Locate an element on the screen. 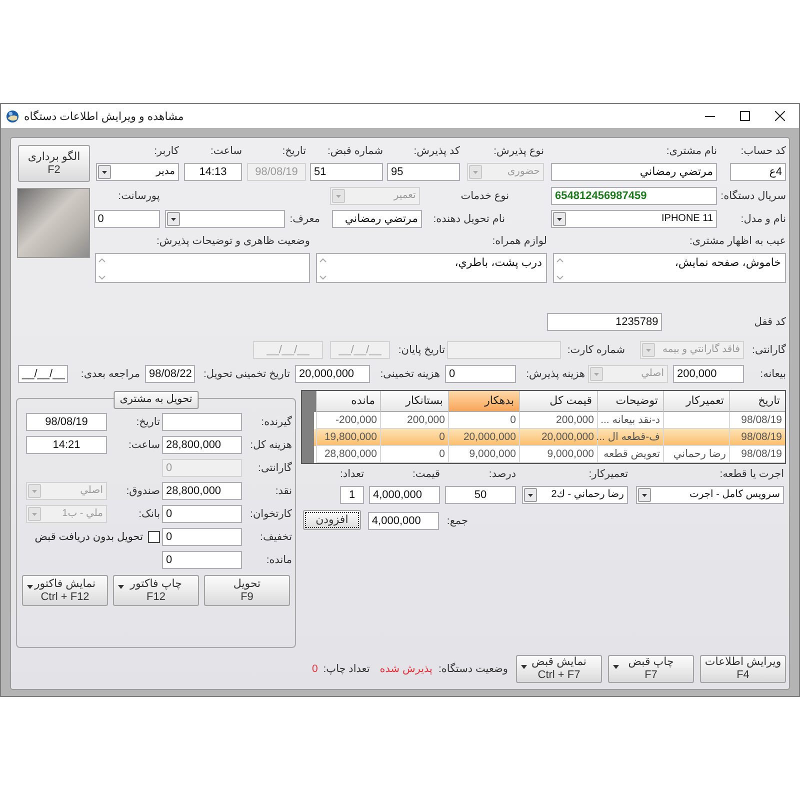 This screenshot has height=800, width=800. field-label: گیرنده: is located at coordinates (276, 422).